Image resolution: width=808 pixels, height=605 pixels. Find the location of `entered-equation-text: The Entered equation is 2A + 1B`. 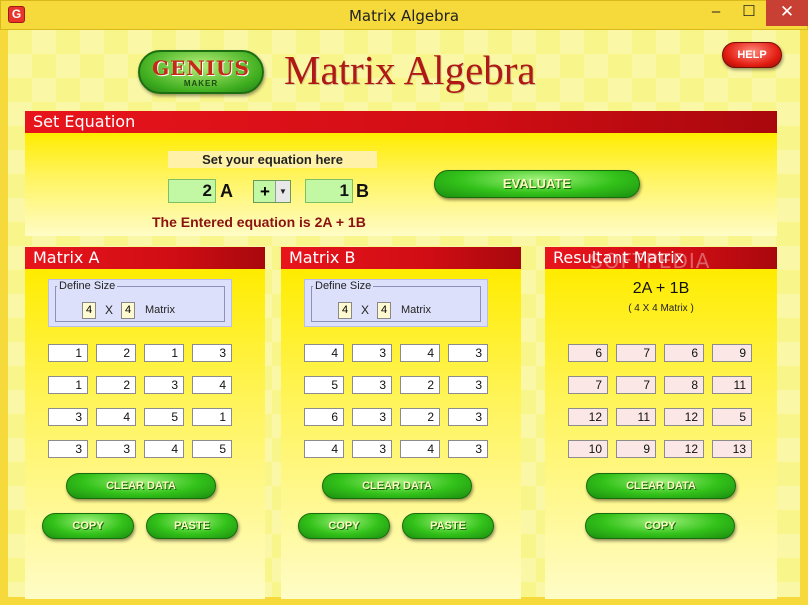

entered-equation-text: The Entered equation is 2A + 1B is located at coordinates (259, 222).